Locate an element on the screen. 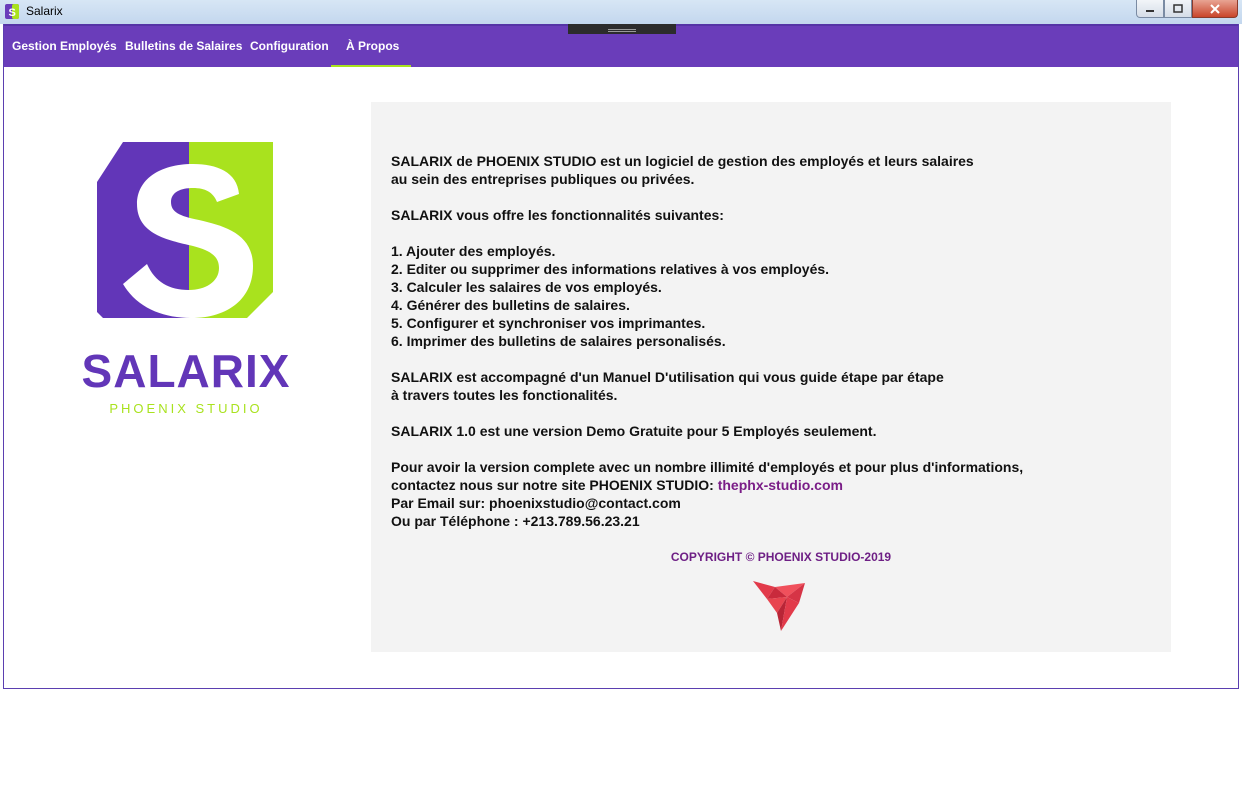  website-link: thephx-studio.com is located at coordinates (780, 485).